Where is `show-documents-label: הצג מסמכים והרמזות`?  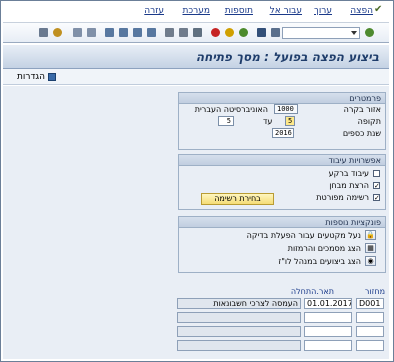 show-documents-label: הצג מסמכים והרמזות is located at coordinates (324, 248).